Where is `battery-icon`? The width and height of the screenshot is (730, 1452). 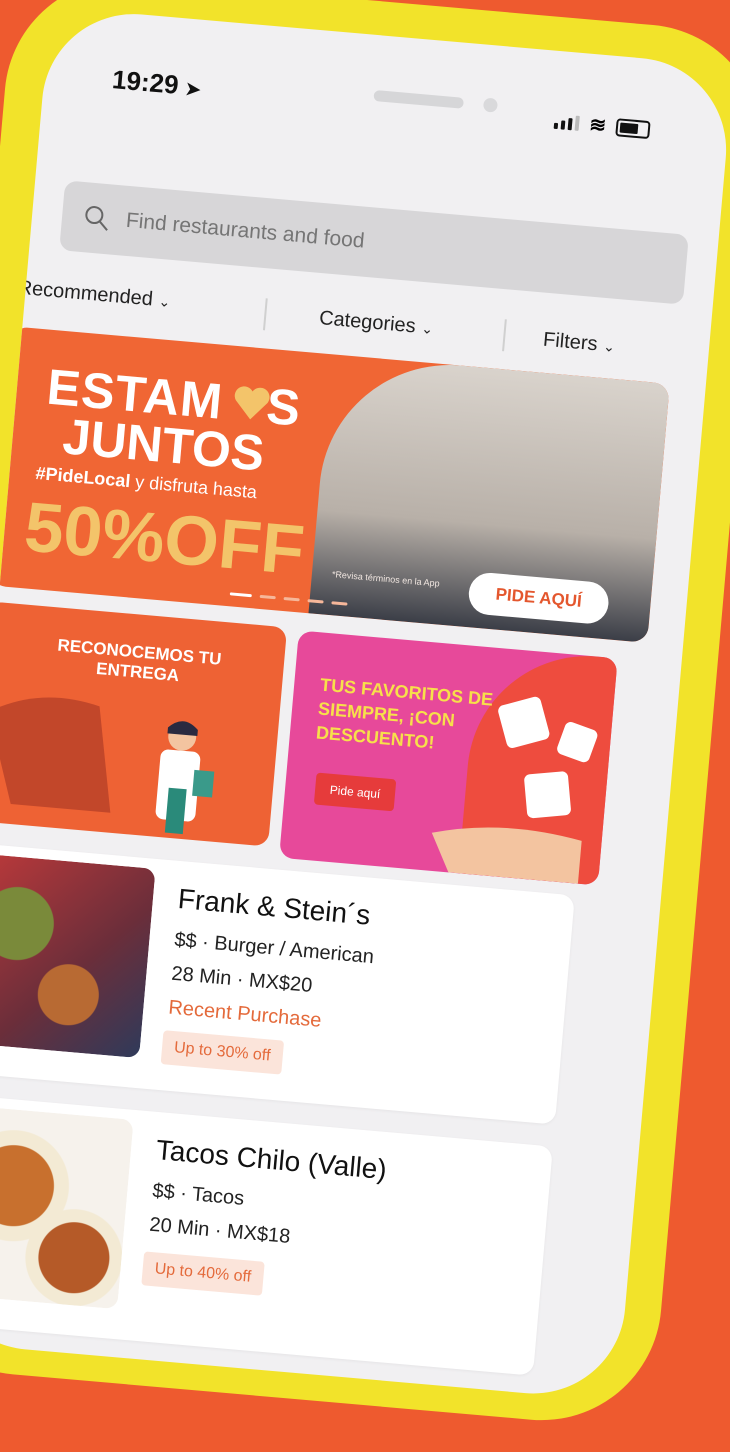 battery-icon is located at coordinates (633, 128).